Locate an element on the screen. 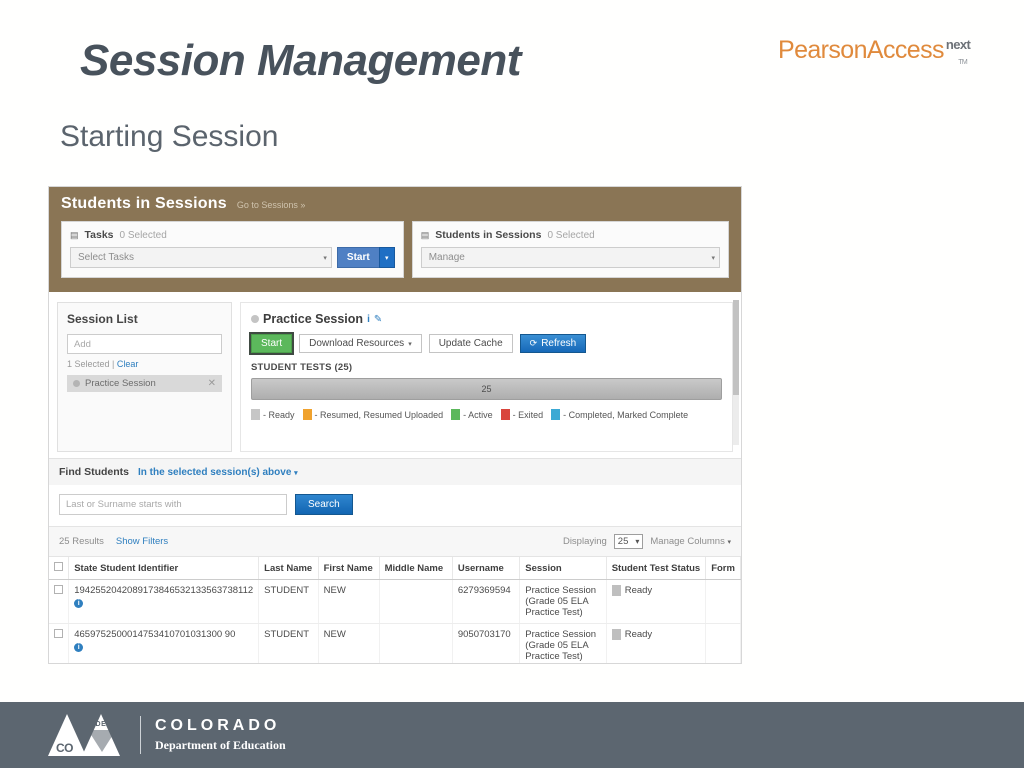  column-header-first-name: First Name is located at coordinates (349, 568).